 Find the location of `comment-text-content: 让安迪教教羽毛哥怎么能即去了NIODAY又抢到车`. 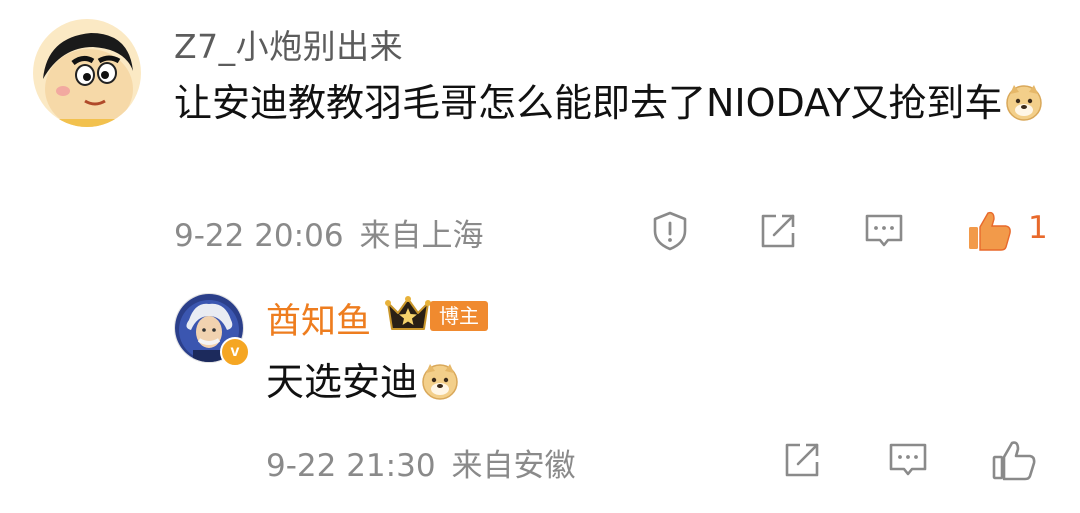

comment-text-content: 让安迪教教羽毛哥怎么能即去了NIODAY又抢到车 is located at coordinates (588, 103).